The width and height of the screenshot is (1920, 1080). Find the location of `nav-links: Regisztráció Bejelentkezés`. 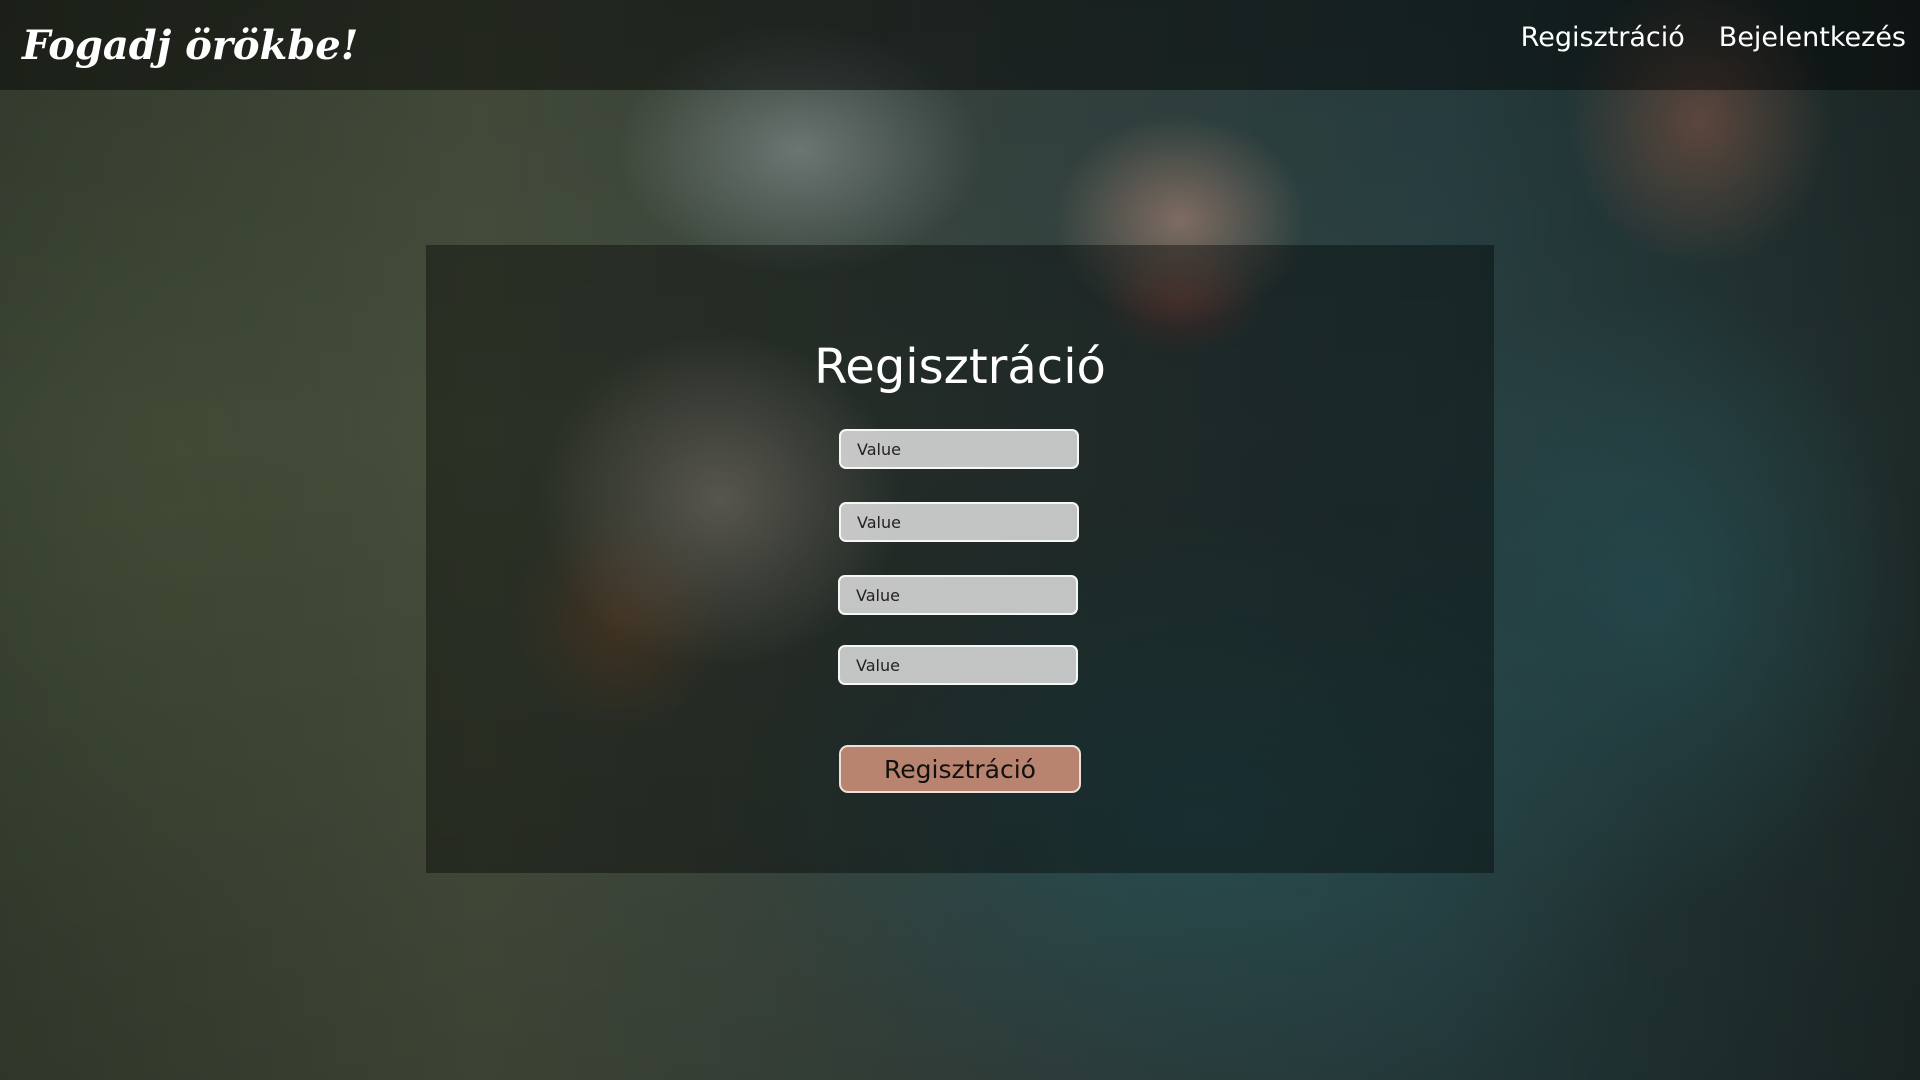

nav-links: Regisztráció Bejelentkezés is located at coordinates (1713, 37).